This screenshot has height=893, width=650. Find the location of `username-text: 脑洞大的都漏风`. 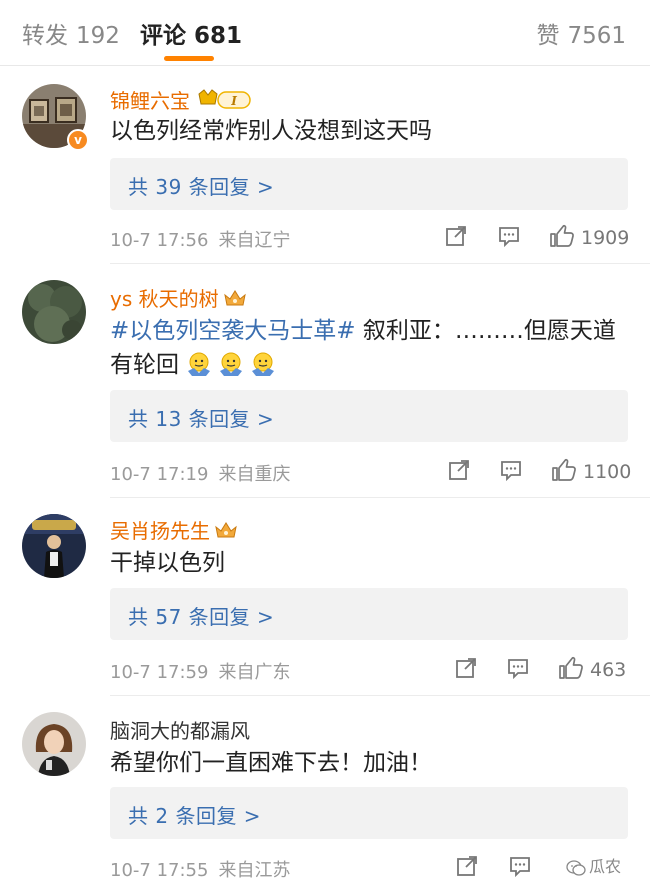

username-text: 脑洞大的都漏风 is located at coordinates (180, 731).